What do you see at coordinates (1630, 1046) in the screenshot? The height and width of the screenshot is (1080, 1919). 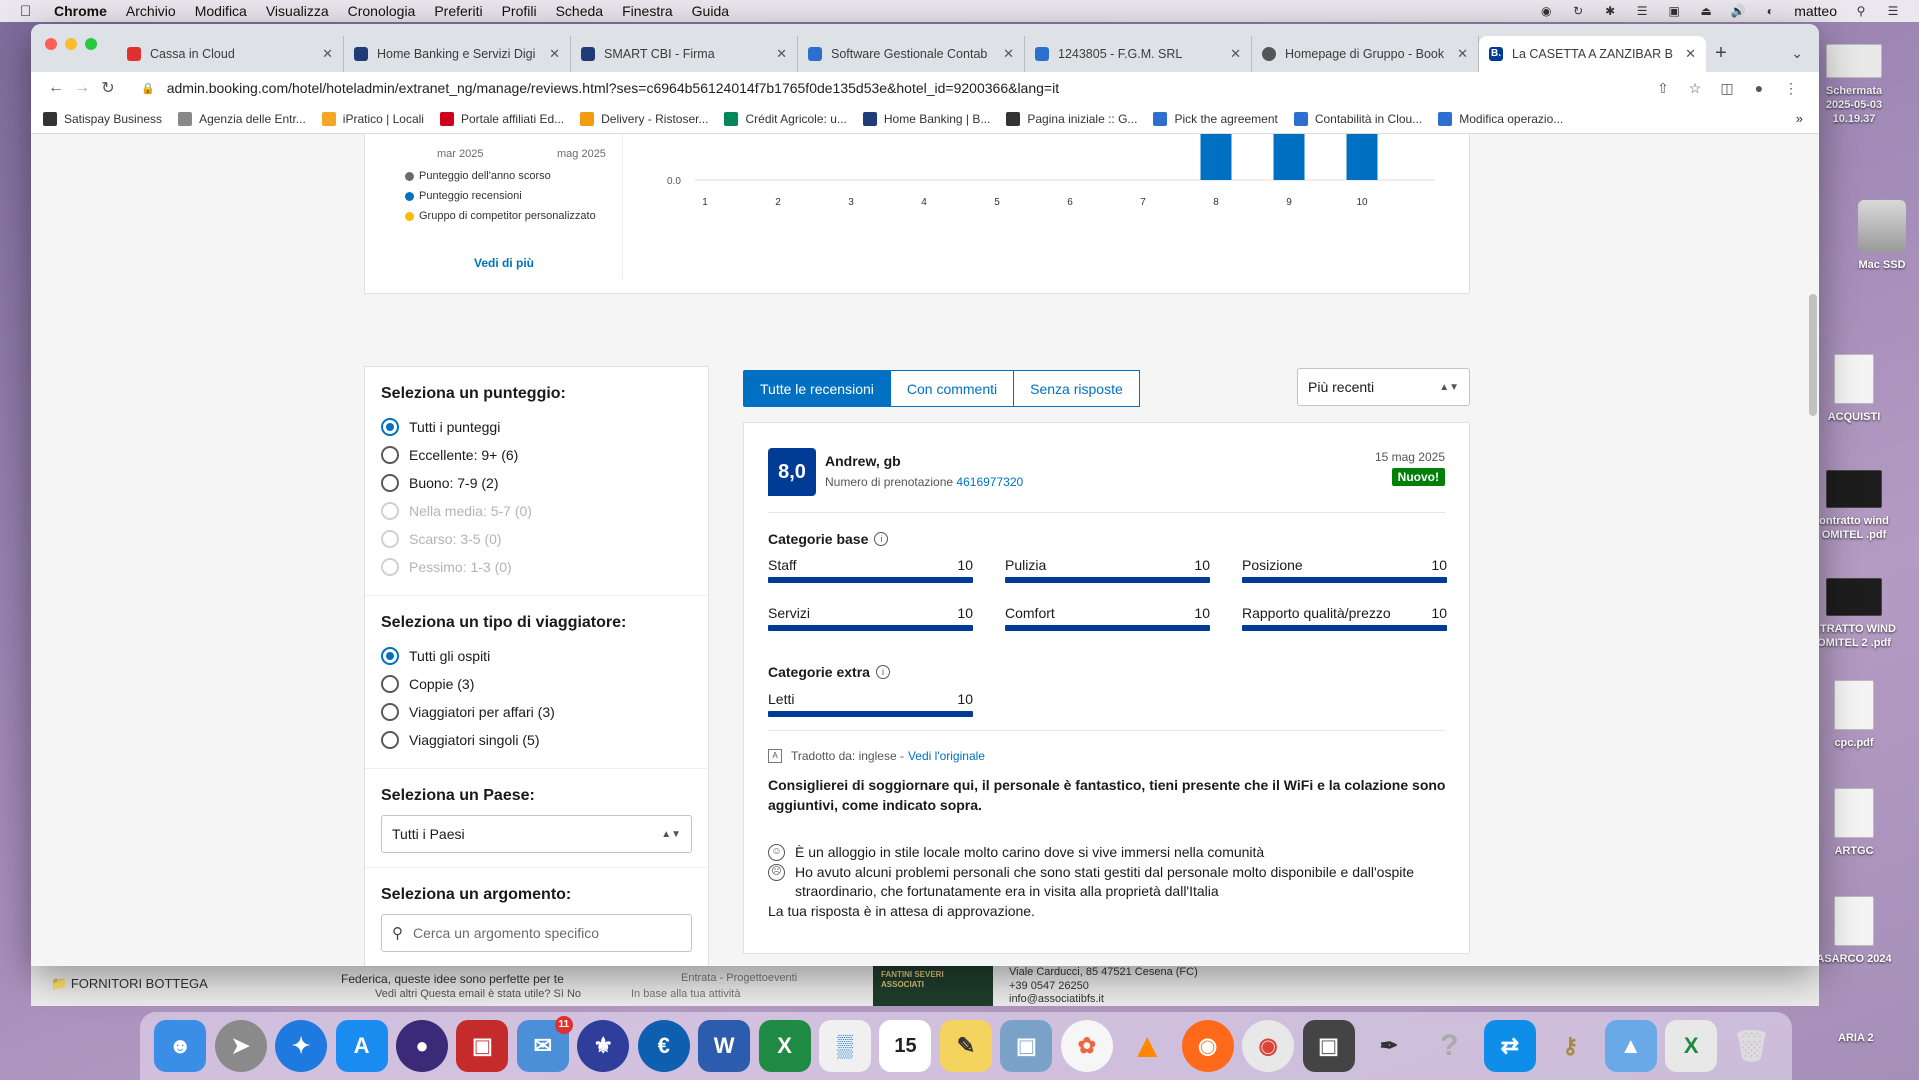 I see `applications-folder-icon: ▲` at bounding box center [1630, 1046].